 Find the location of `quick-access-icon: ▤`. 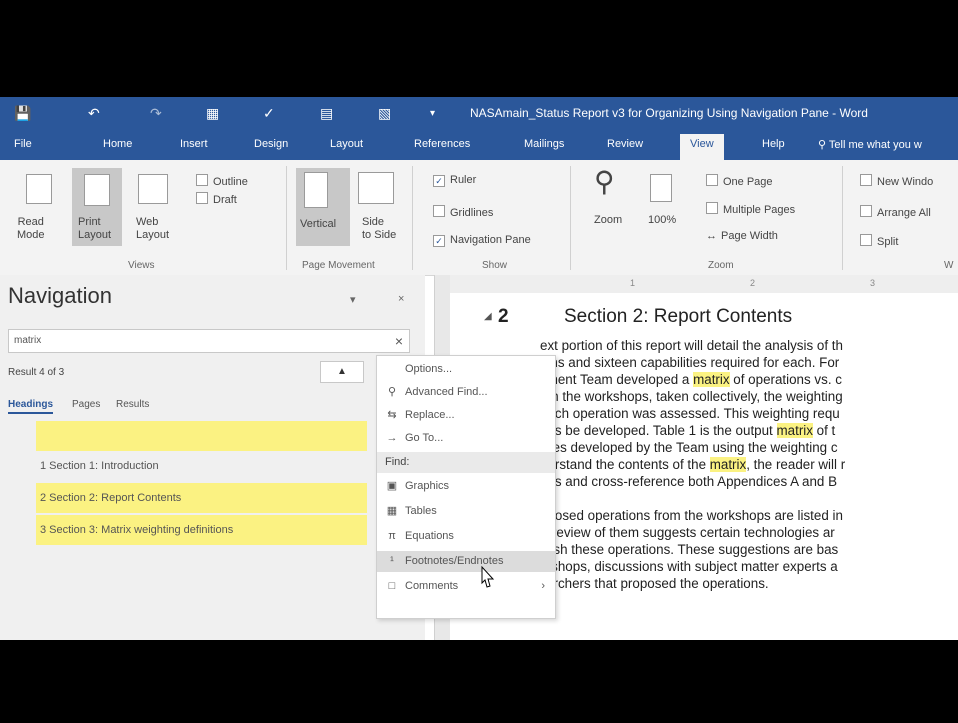

quick-access-icon: ▤ is located at coordinates (326, 113).